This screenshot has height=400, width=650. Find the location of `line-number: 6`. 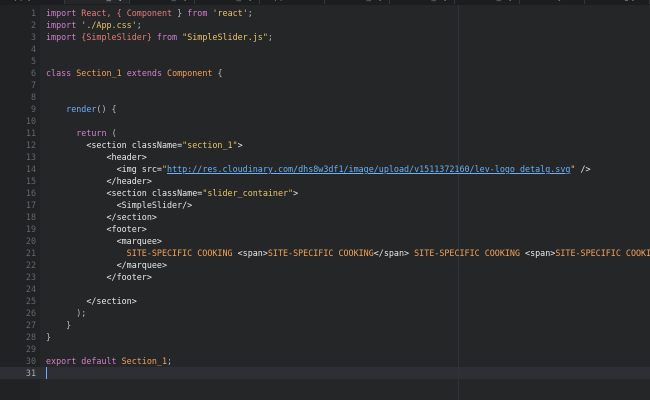

line-number: 6 is located at coordinates (33, 73).